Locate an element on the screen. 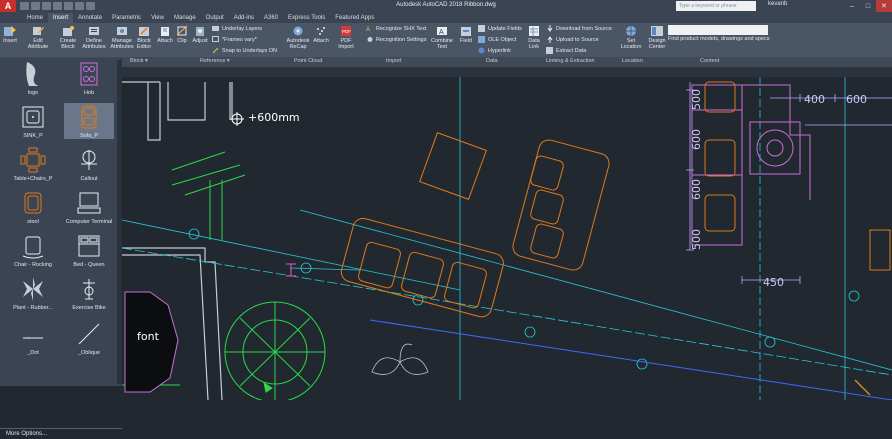  undo-icon is located at coordinates (79, 6).